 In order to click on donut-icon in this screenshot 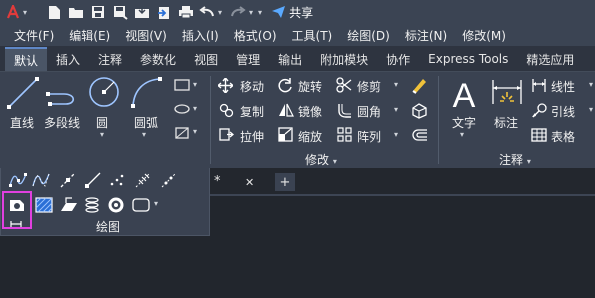, I will do `click(116, 205)`.